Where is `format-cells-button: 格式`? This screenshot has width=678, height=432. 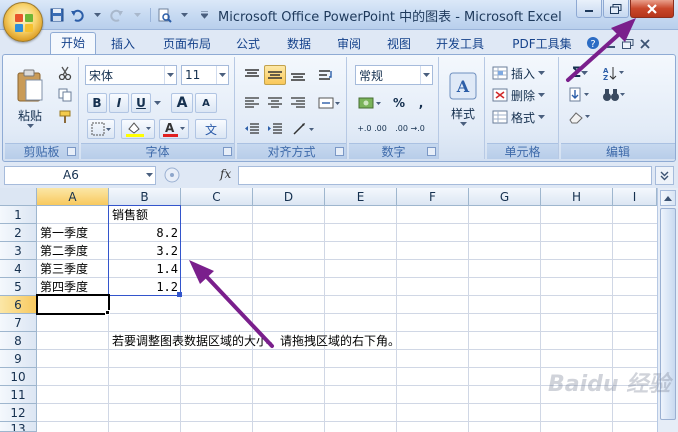
format-cells-button: 格式 is located at coordinates (523, 117).